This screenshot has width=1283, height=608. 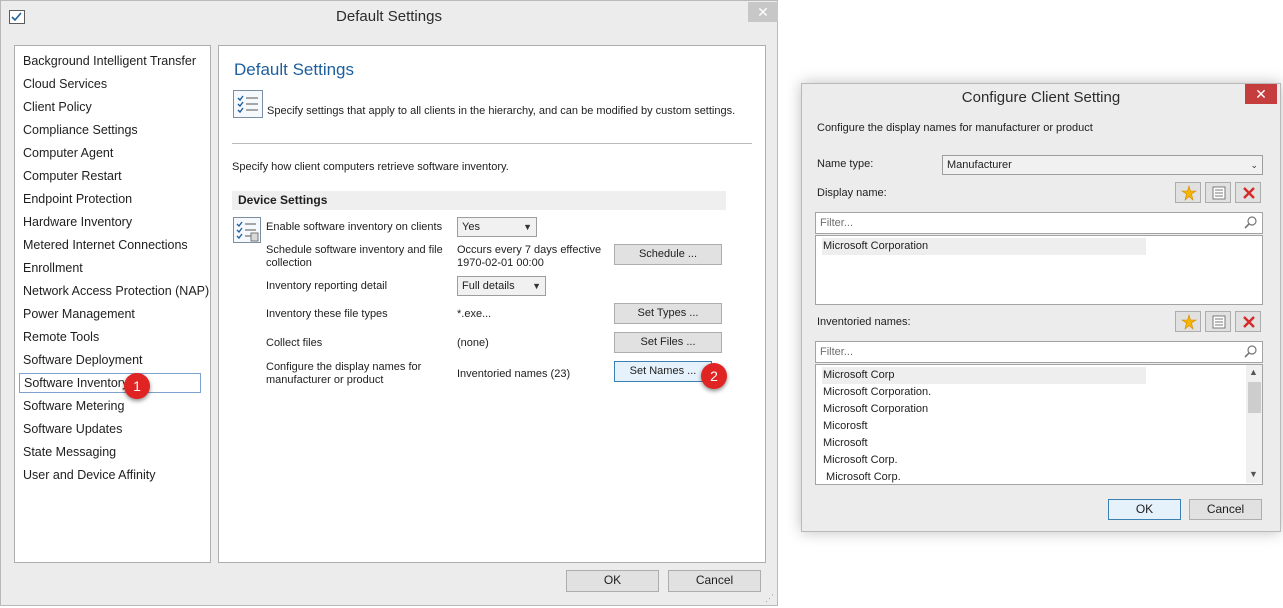 I want to click on list-item: Micorosft, so click(x=984, y=426).